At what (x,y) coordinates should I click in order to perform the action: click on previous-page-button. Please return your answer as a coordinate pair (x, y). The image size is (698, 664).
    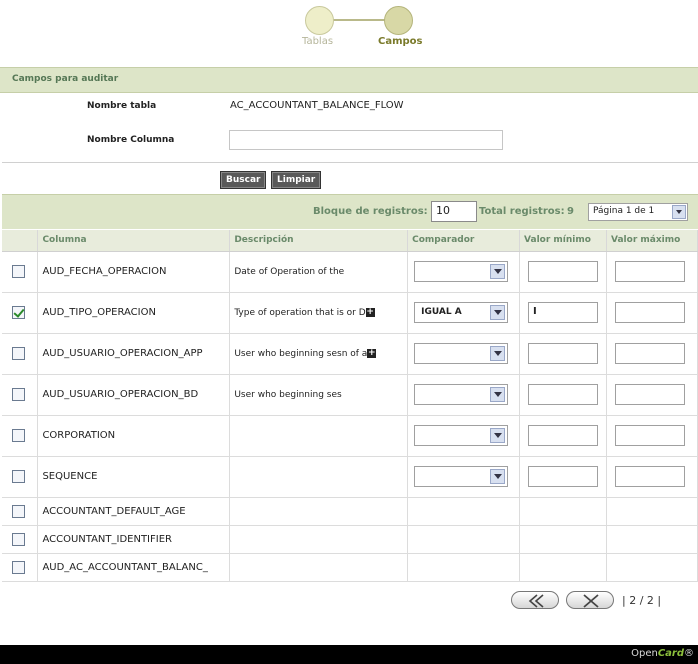
    Looking at the image, I should click on (535, 600).